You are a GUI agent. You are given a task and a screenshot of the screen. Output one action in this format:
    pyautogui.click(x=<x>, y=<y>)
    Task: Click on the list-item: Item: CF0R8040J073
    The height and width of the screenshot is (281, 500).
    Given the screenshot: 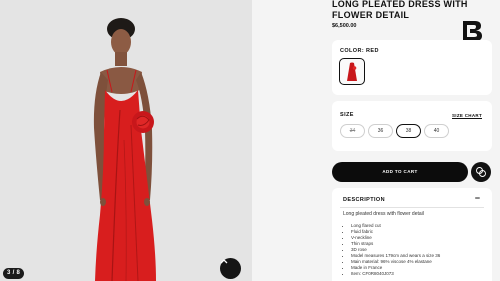 What is the action you would take?
    pyautogui.click(x=395, y=274)
    